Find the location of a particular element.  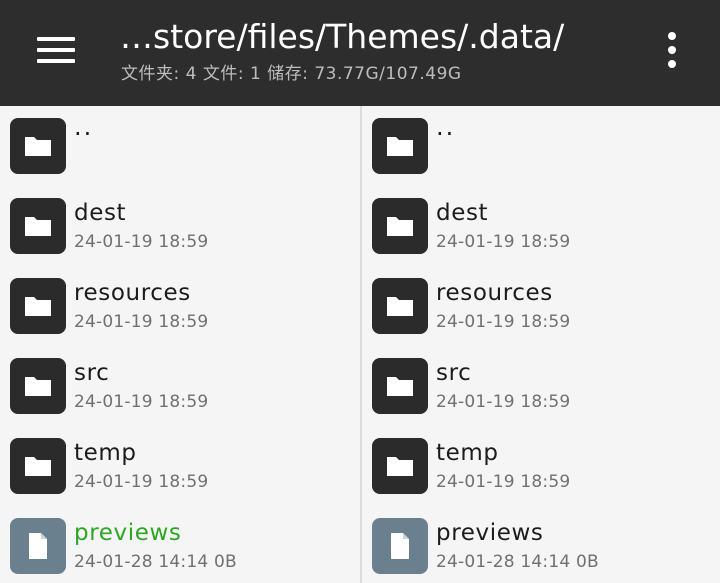

more-options-button is located at coordinates (672, 50).